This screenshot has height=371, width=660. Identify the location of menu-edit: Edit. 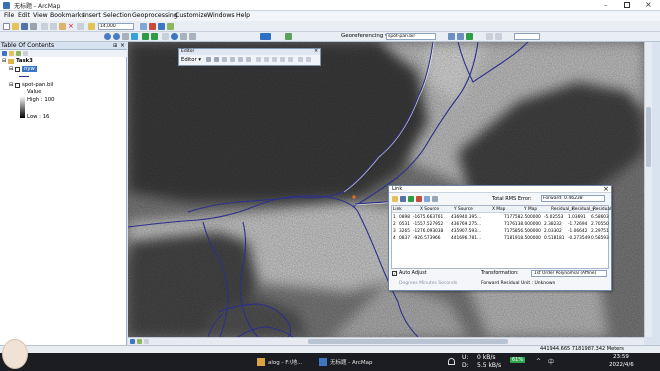
(24, 15).